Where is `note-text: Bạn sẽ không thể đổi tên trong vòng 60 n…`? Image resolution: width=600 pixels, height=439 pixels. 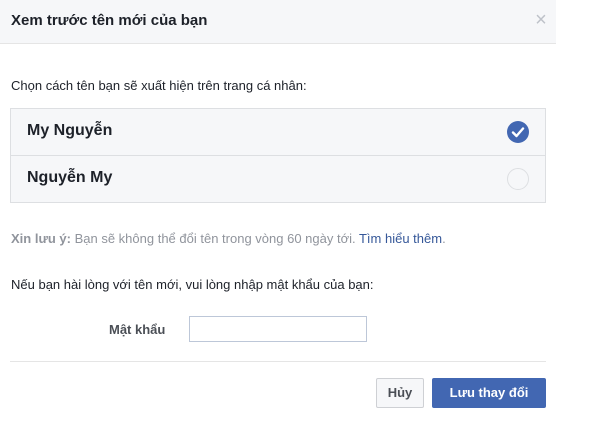 note-text: Bạn sẽ không thể đổi tên trong vòng 60 n… is located at coordinates (214, 238).